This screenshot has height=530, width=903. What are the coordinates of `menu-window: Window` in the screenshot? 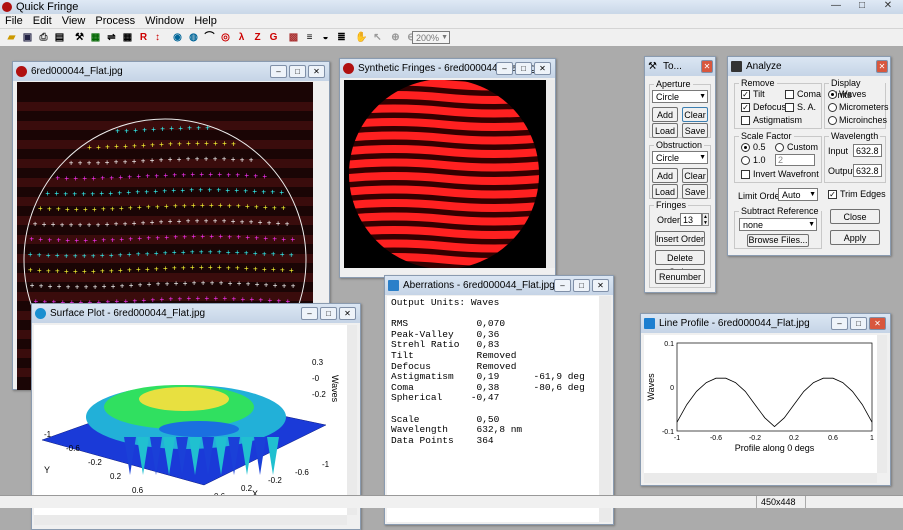 It's located at (164, 21).